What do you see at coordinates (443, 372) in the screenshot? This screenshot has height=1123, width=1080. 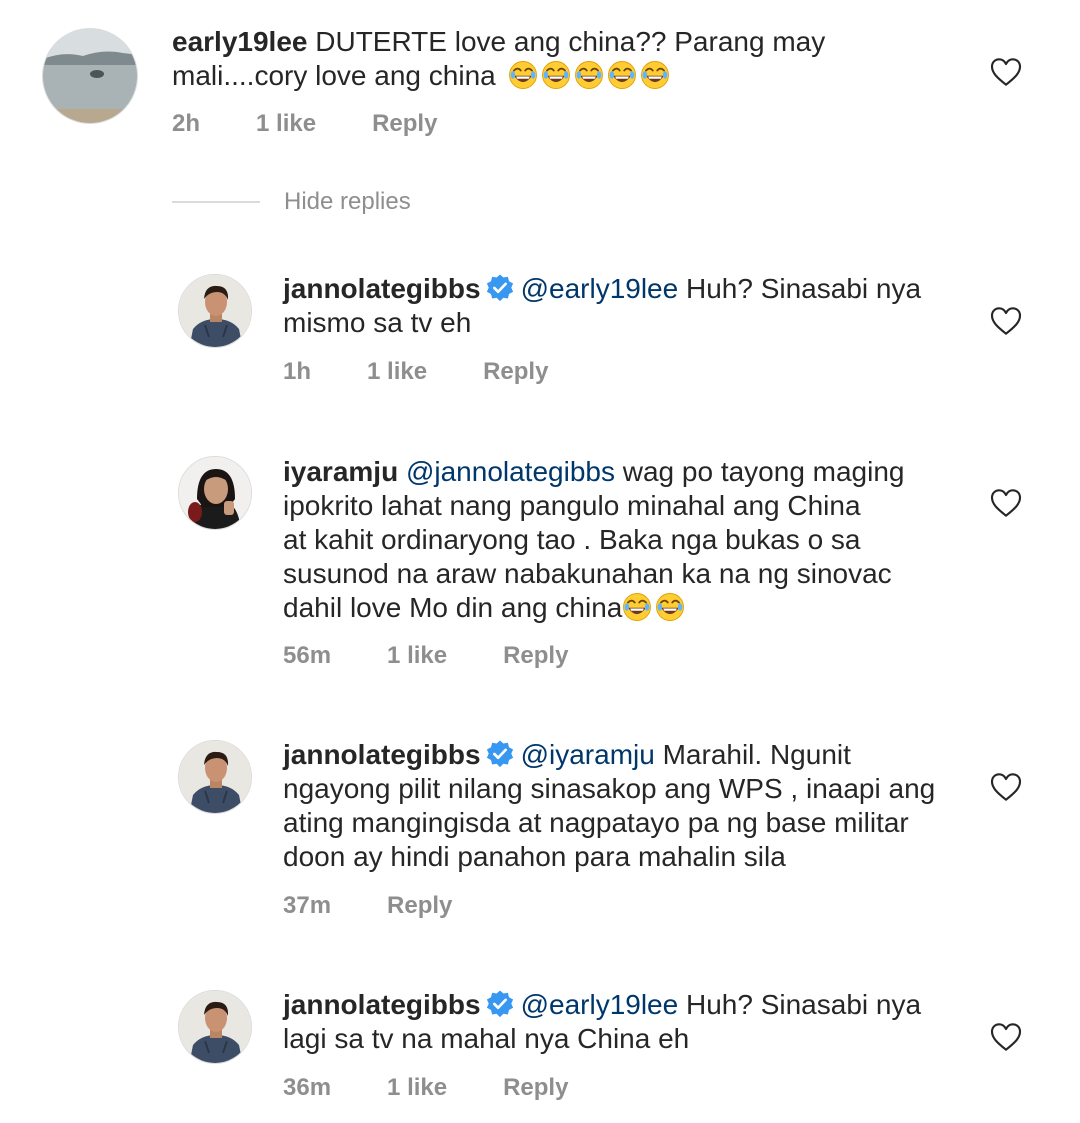 I see `comment-meta: 1h 1 like Reply` at bounding box center [443, 372].